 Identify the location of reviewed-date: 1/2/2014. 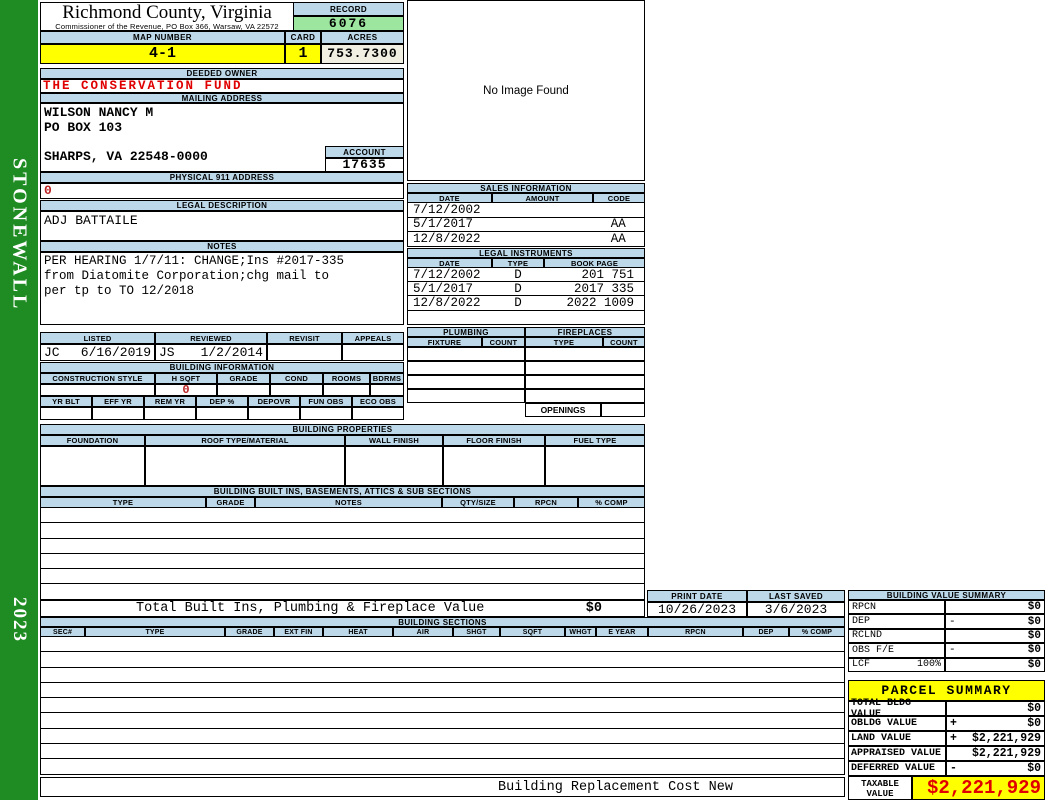
(231, 352).